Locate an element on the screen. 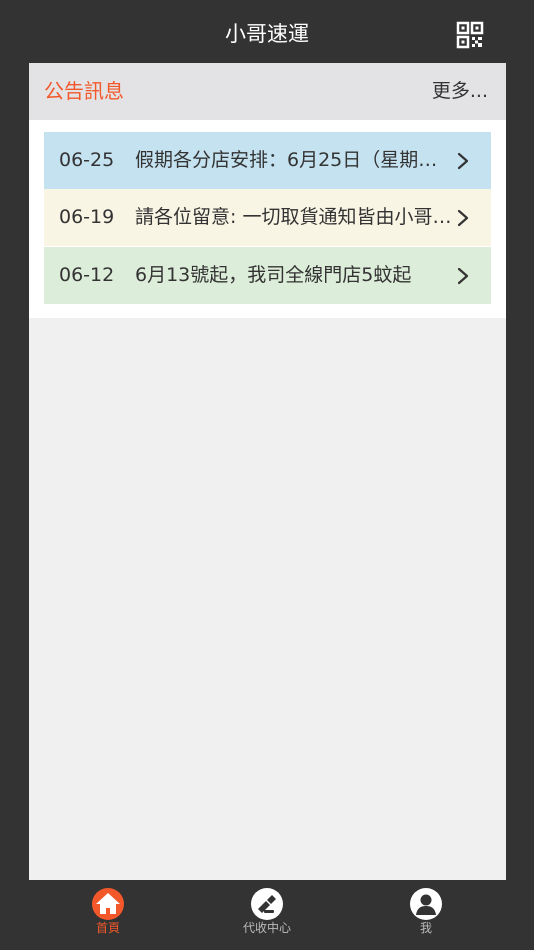 The image size is (534, 950). announcement-item: 06-25 假期各分店安排：6月25日（星期二）端午節 is located at coordinates (267, 160).